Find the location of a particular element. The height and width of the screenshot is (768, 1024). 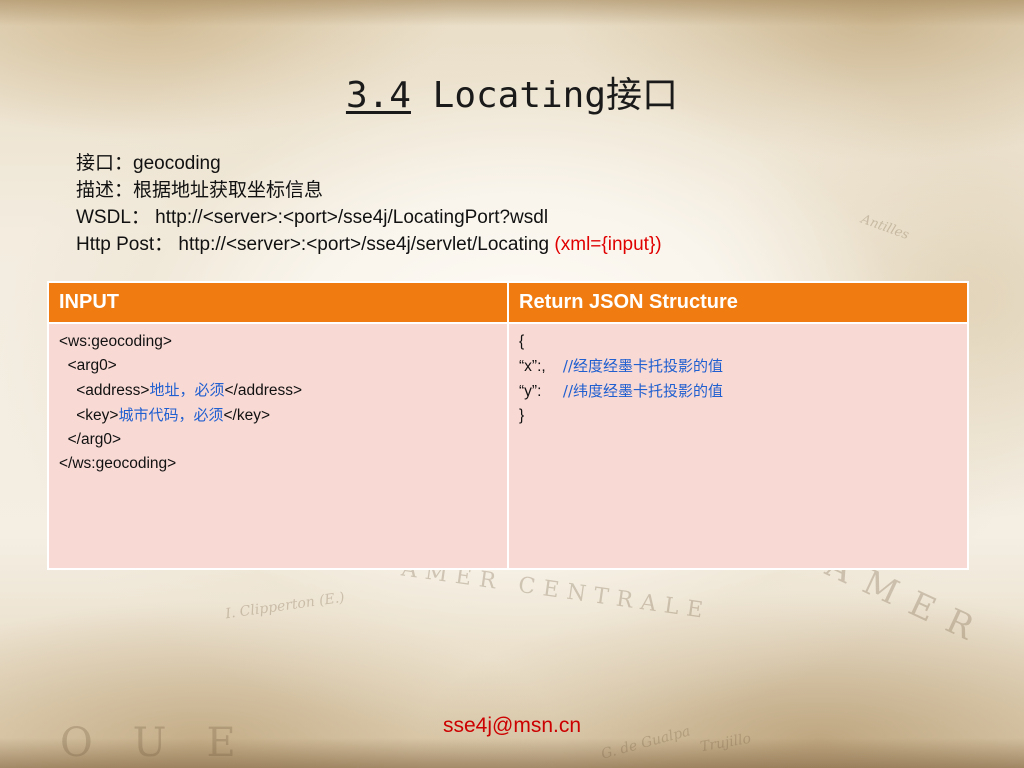

http-post-param: (xml={input}) is located at coordinates (608, 244).